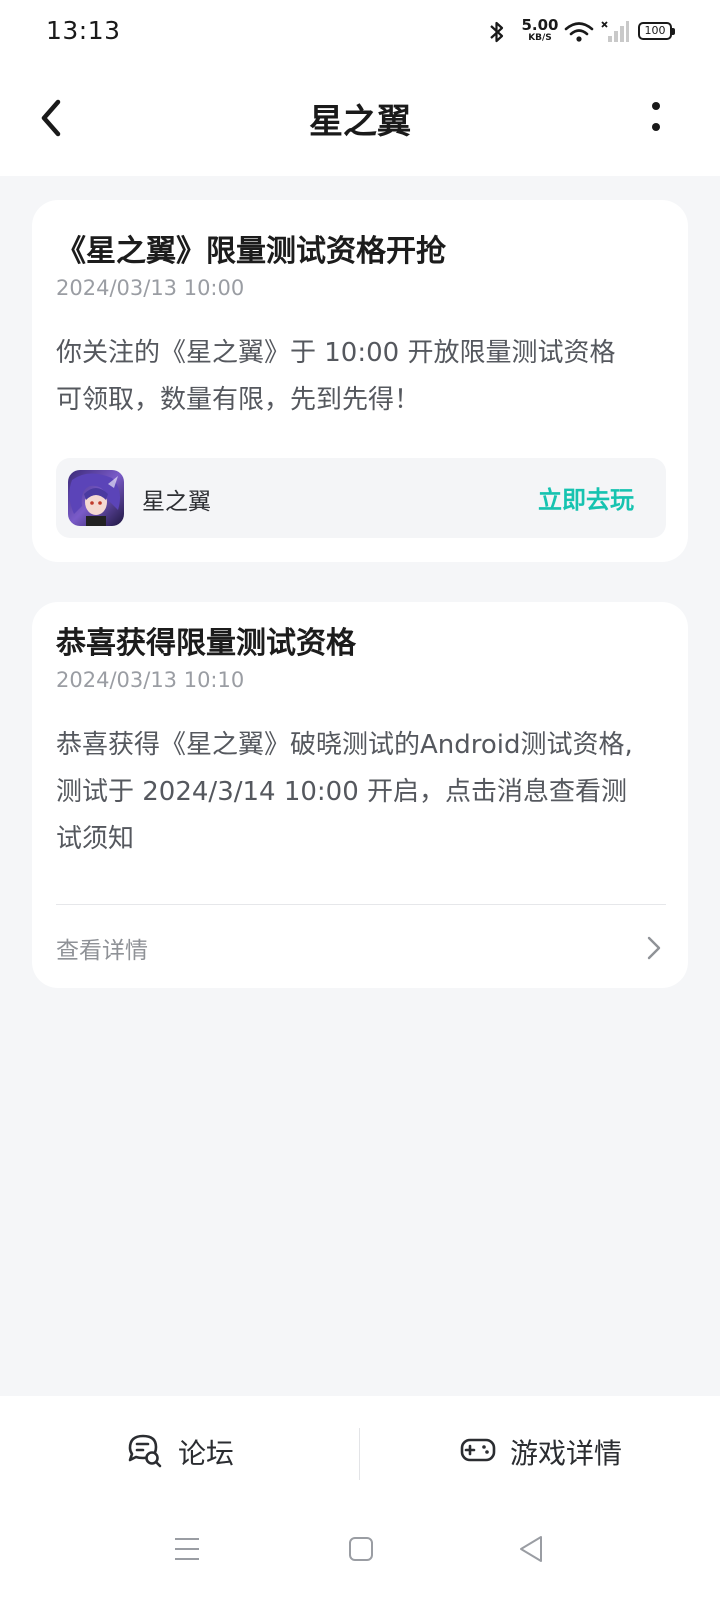  I want to click on message-time: 2024/03/13 10:10, so click(150, 680).